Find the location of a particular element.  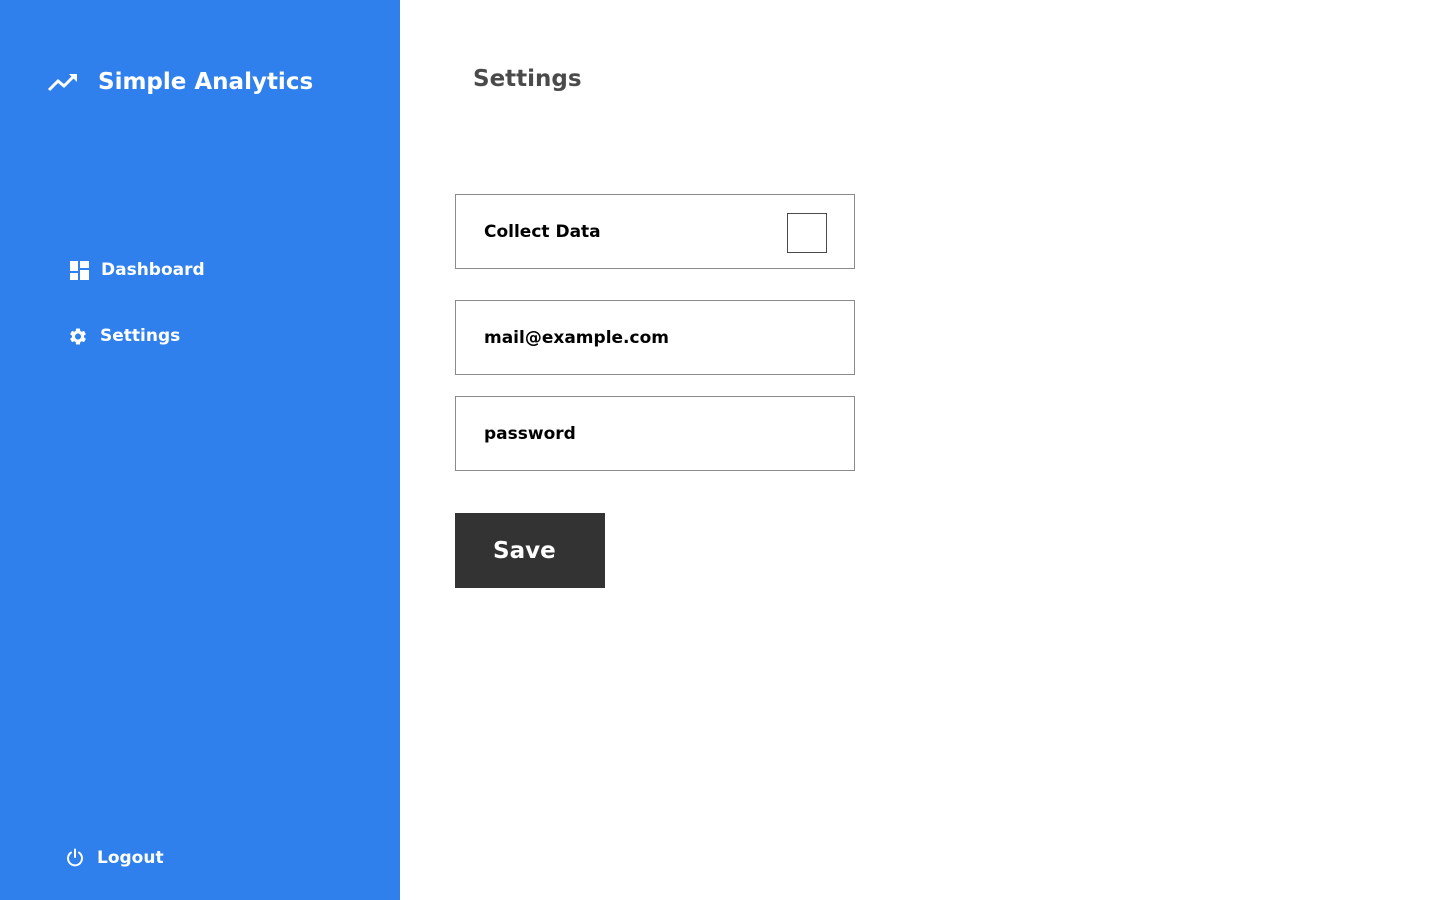

gear-icon is located at coordinates (78, 336).